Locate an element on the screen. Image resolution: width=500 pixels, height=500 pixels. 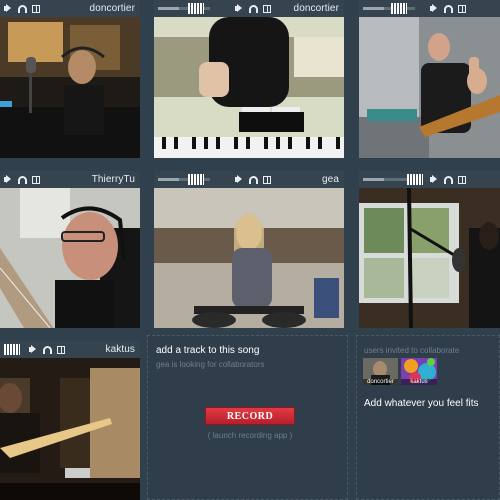
video-tile-singer is located at coordinates (429, 249).